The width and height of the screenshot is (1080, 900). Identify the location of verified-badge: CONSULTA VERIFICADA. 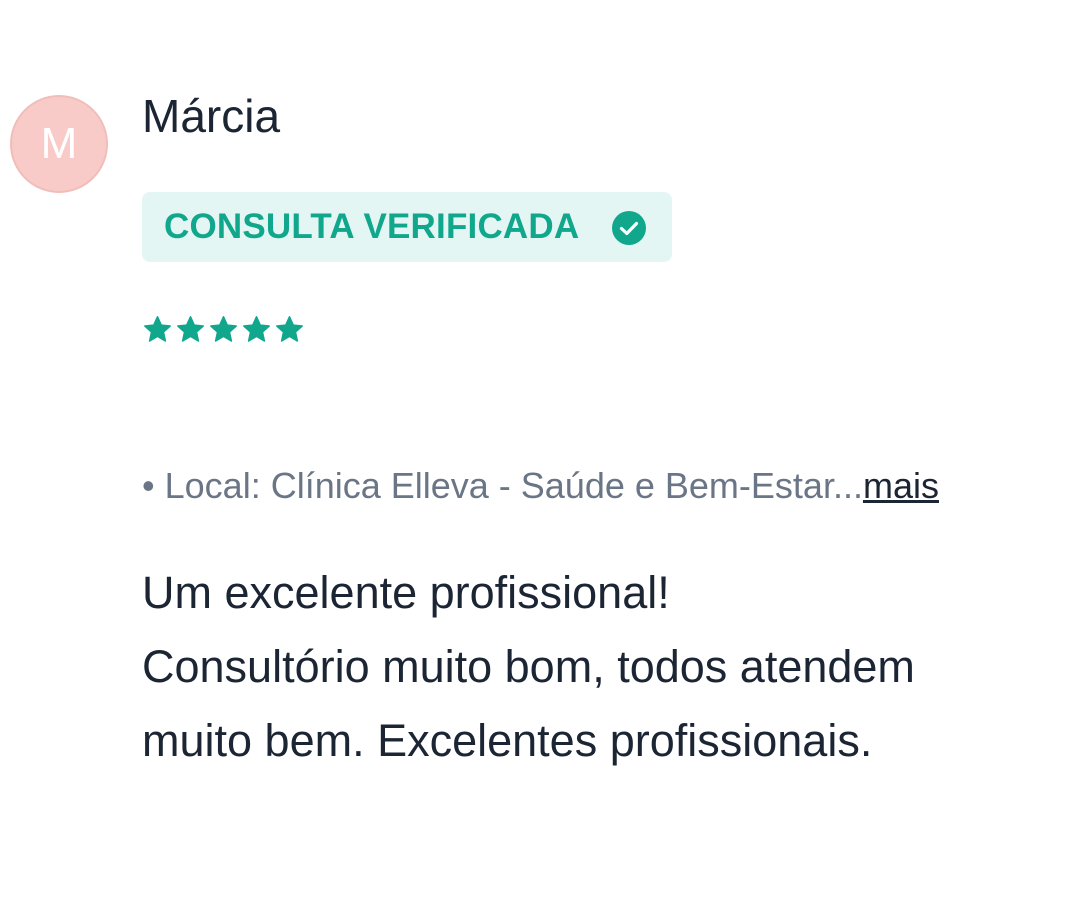
(407, 227).